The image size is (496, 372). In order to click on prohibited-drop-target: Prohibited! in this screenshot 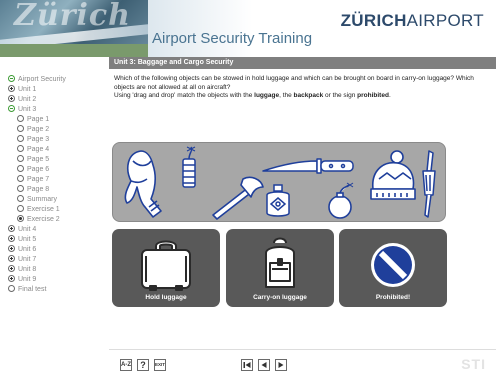, I will do `click(393, 268)`.